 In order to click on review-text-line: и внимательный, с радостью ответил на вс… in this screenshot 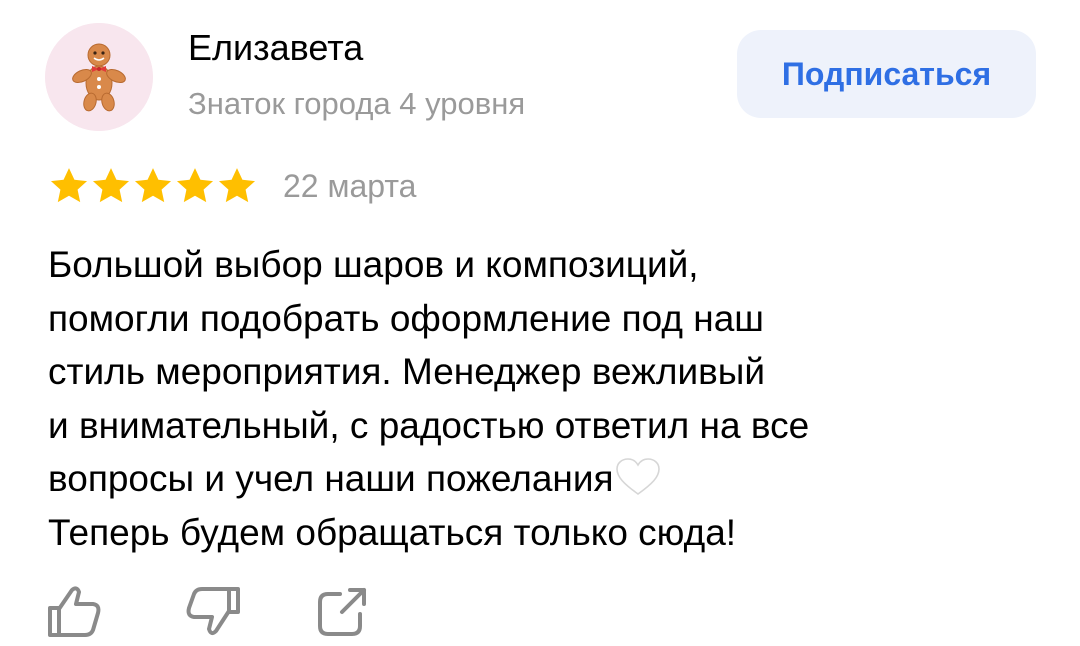, I will do `click(429, 425)`.